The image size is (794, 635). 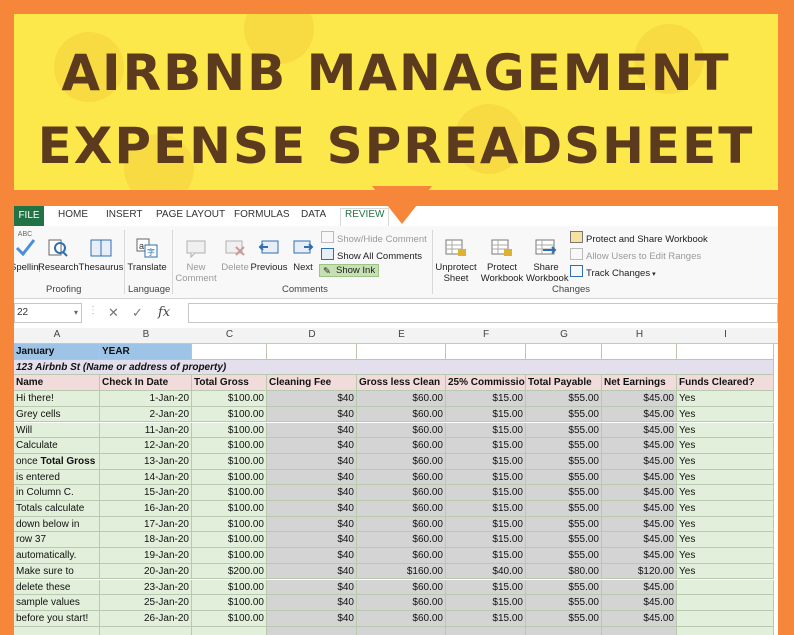 What do you see at coordinates (76, 313) in the screenshot?
I see `chevron-down-icon: ▾` at bounding box center [76, 313].